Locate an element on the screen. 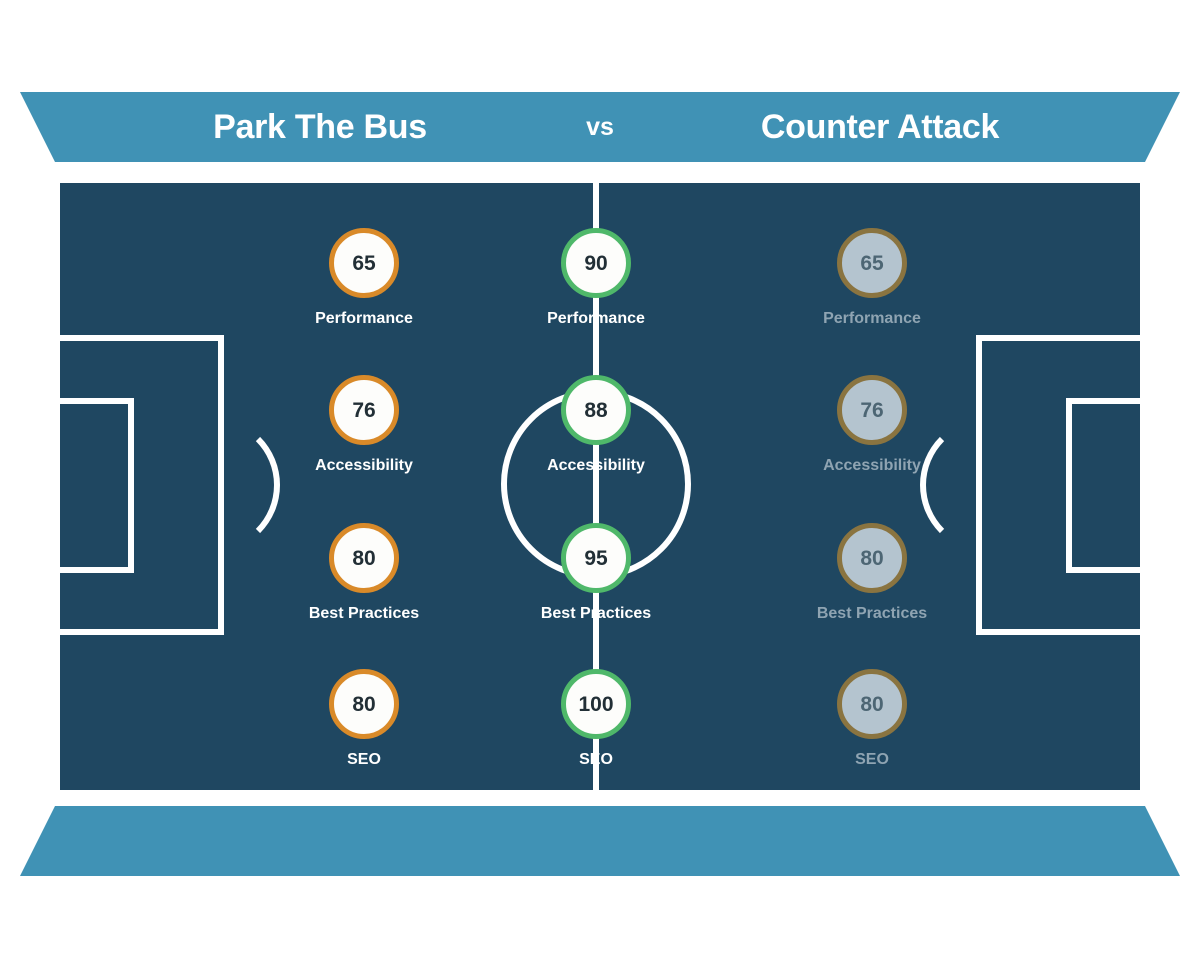  metric-accessibility-ghost: 76 Accessibility is located at coordinates (872, 425).